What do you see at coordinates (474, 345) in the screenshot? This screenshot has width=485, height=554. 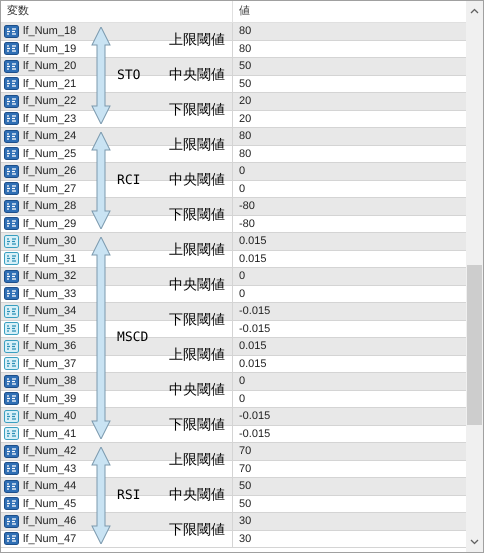 I see `scroll-thumb` at bounding box center [474, 345].